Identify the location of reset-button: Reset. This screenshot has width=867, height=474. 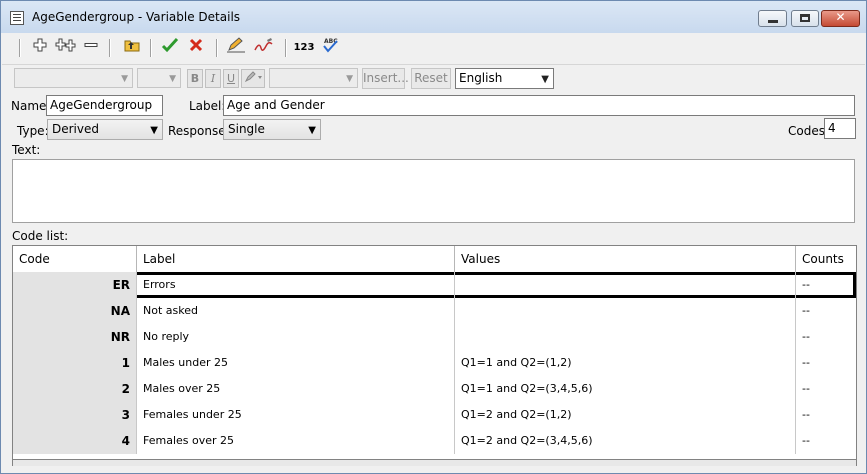
(431, 78).